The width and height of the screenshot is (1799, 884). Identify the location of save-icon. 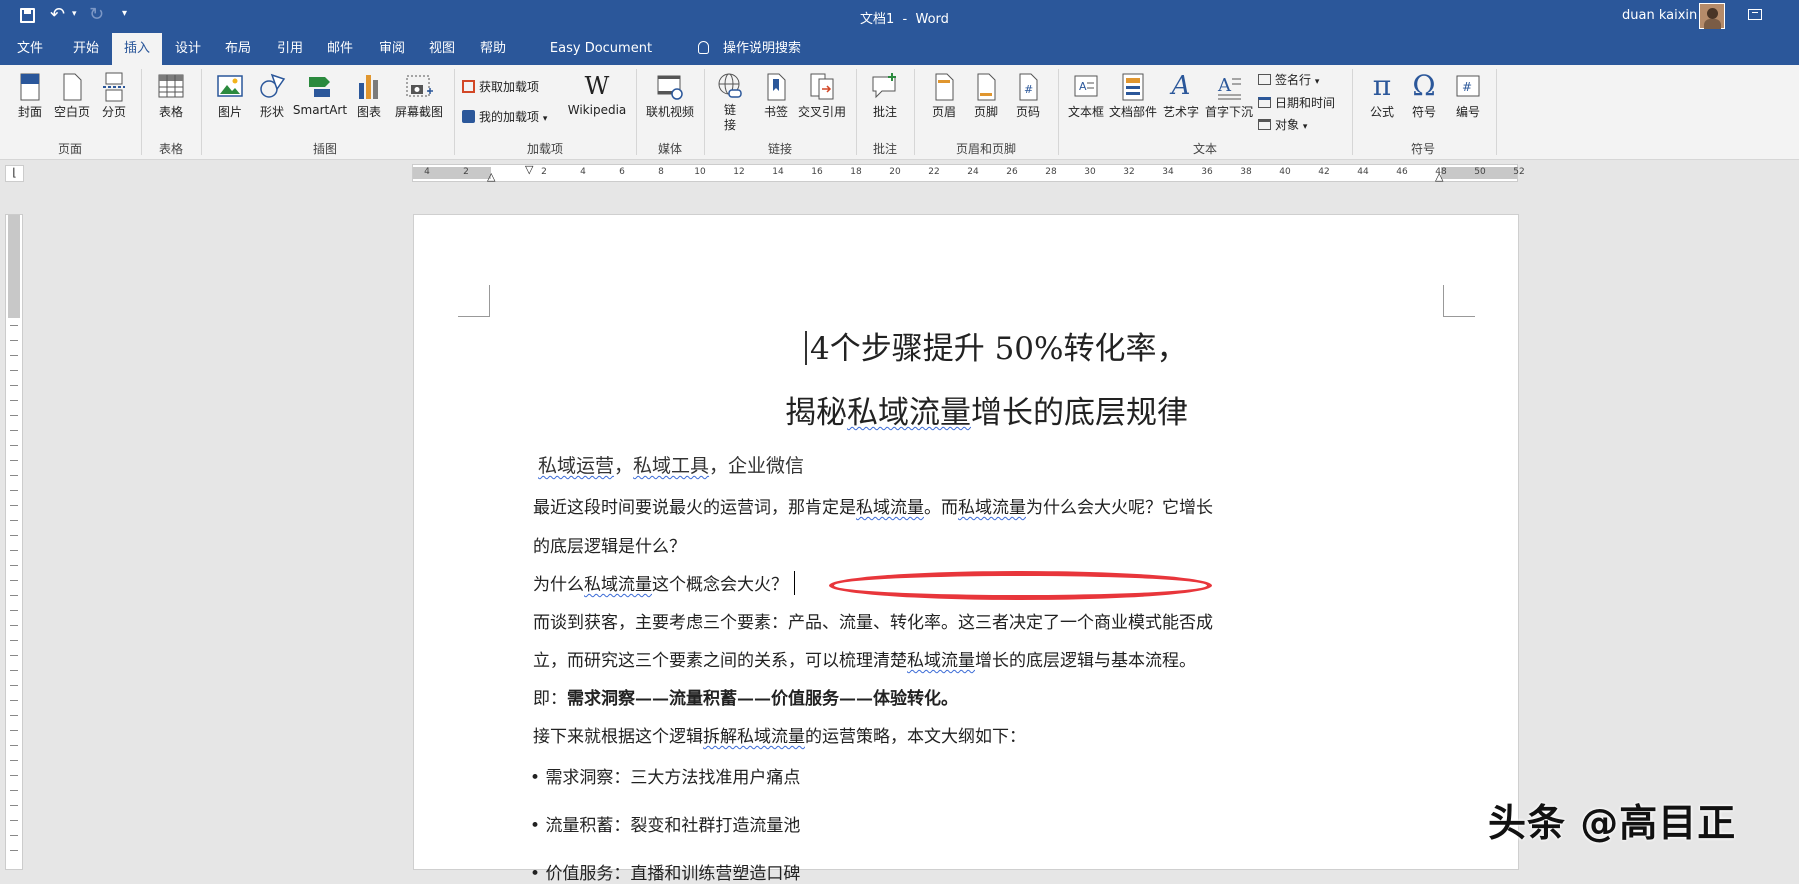
(27, 15).